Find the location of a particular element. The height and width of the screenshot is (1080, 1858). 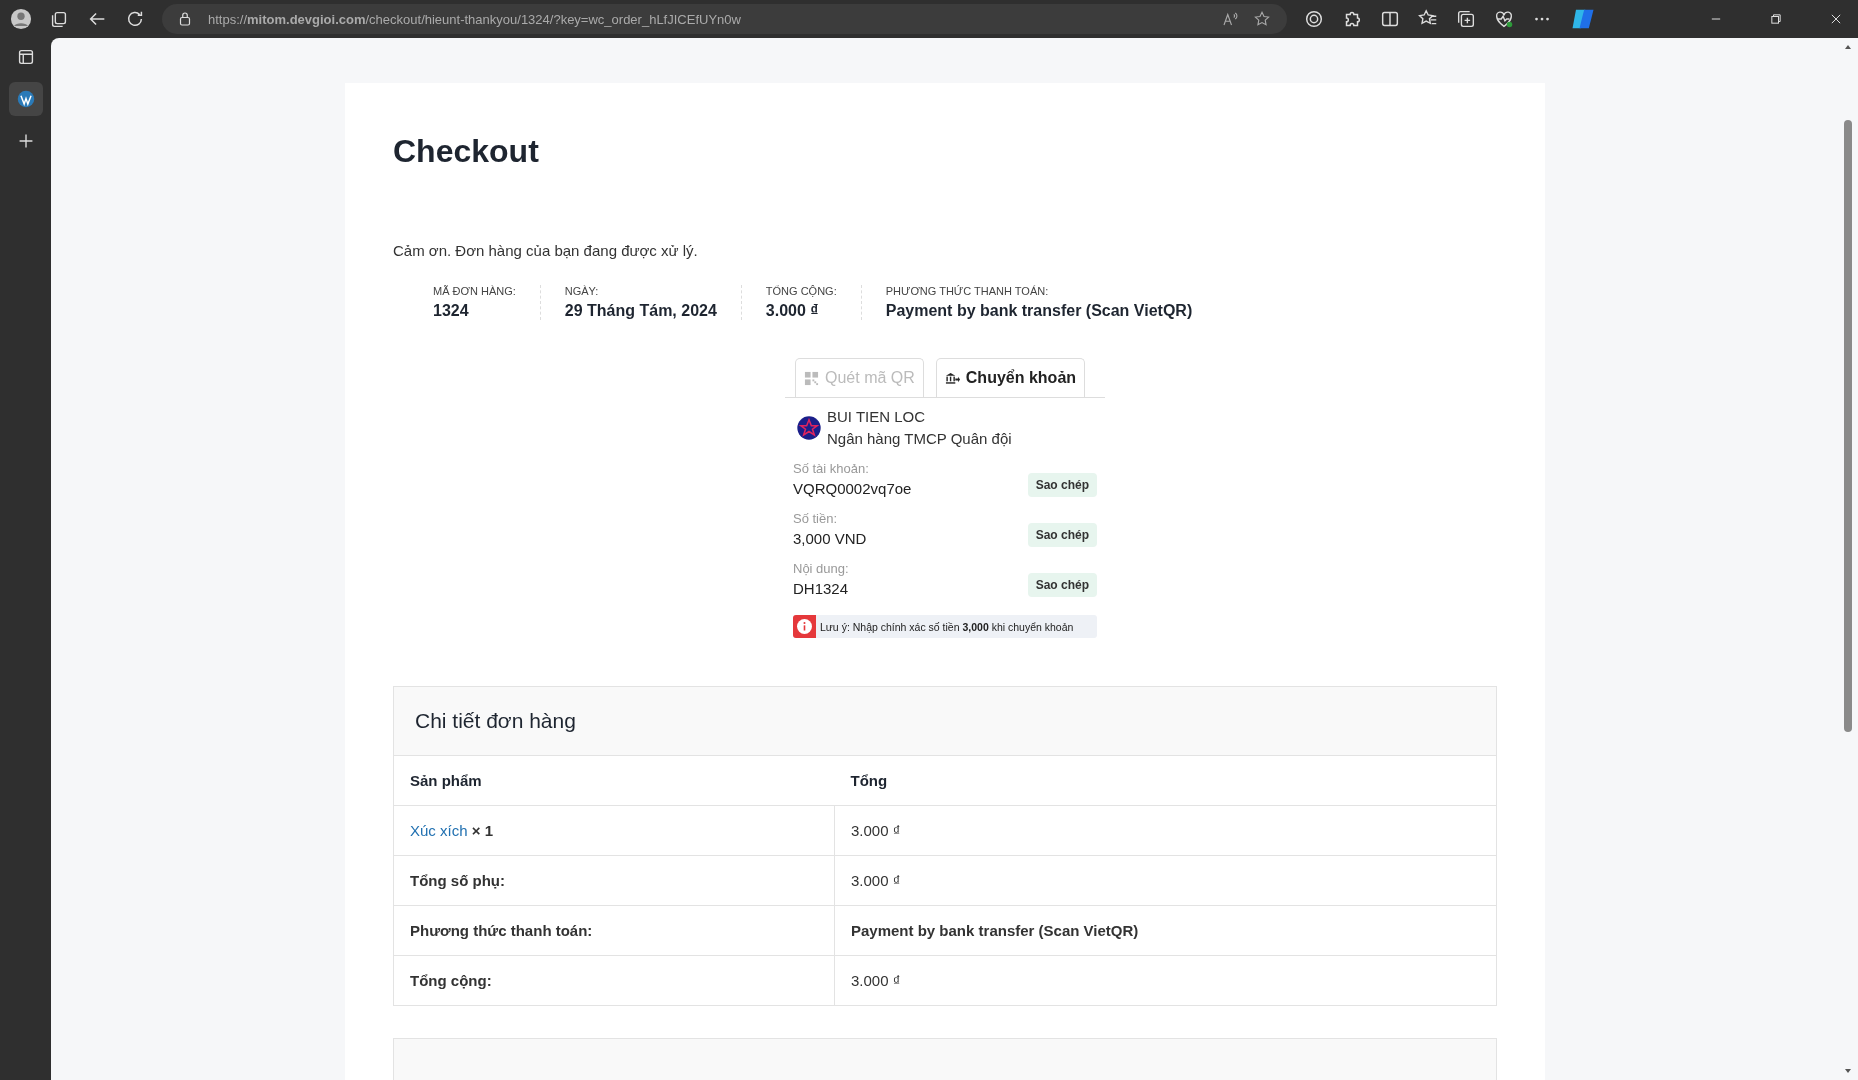

overview-label: MÃ ĐƠN HÀNG: is located at coordinates (474, 291).